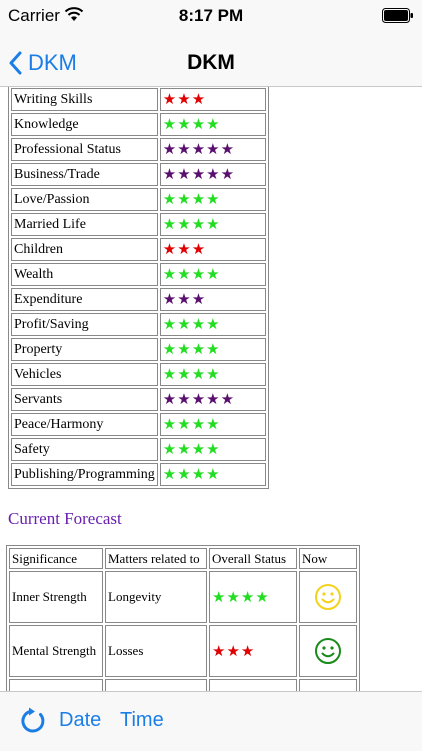 This screenshot has width=422, height=751. I want to click on table-row: Profit/Saving ★★★★, so click(138, 324).